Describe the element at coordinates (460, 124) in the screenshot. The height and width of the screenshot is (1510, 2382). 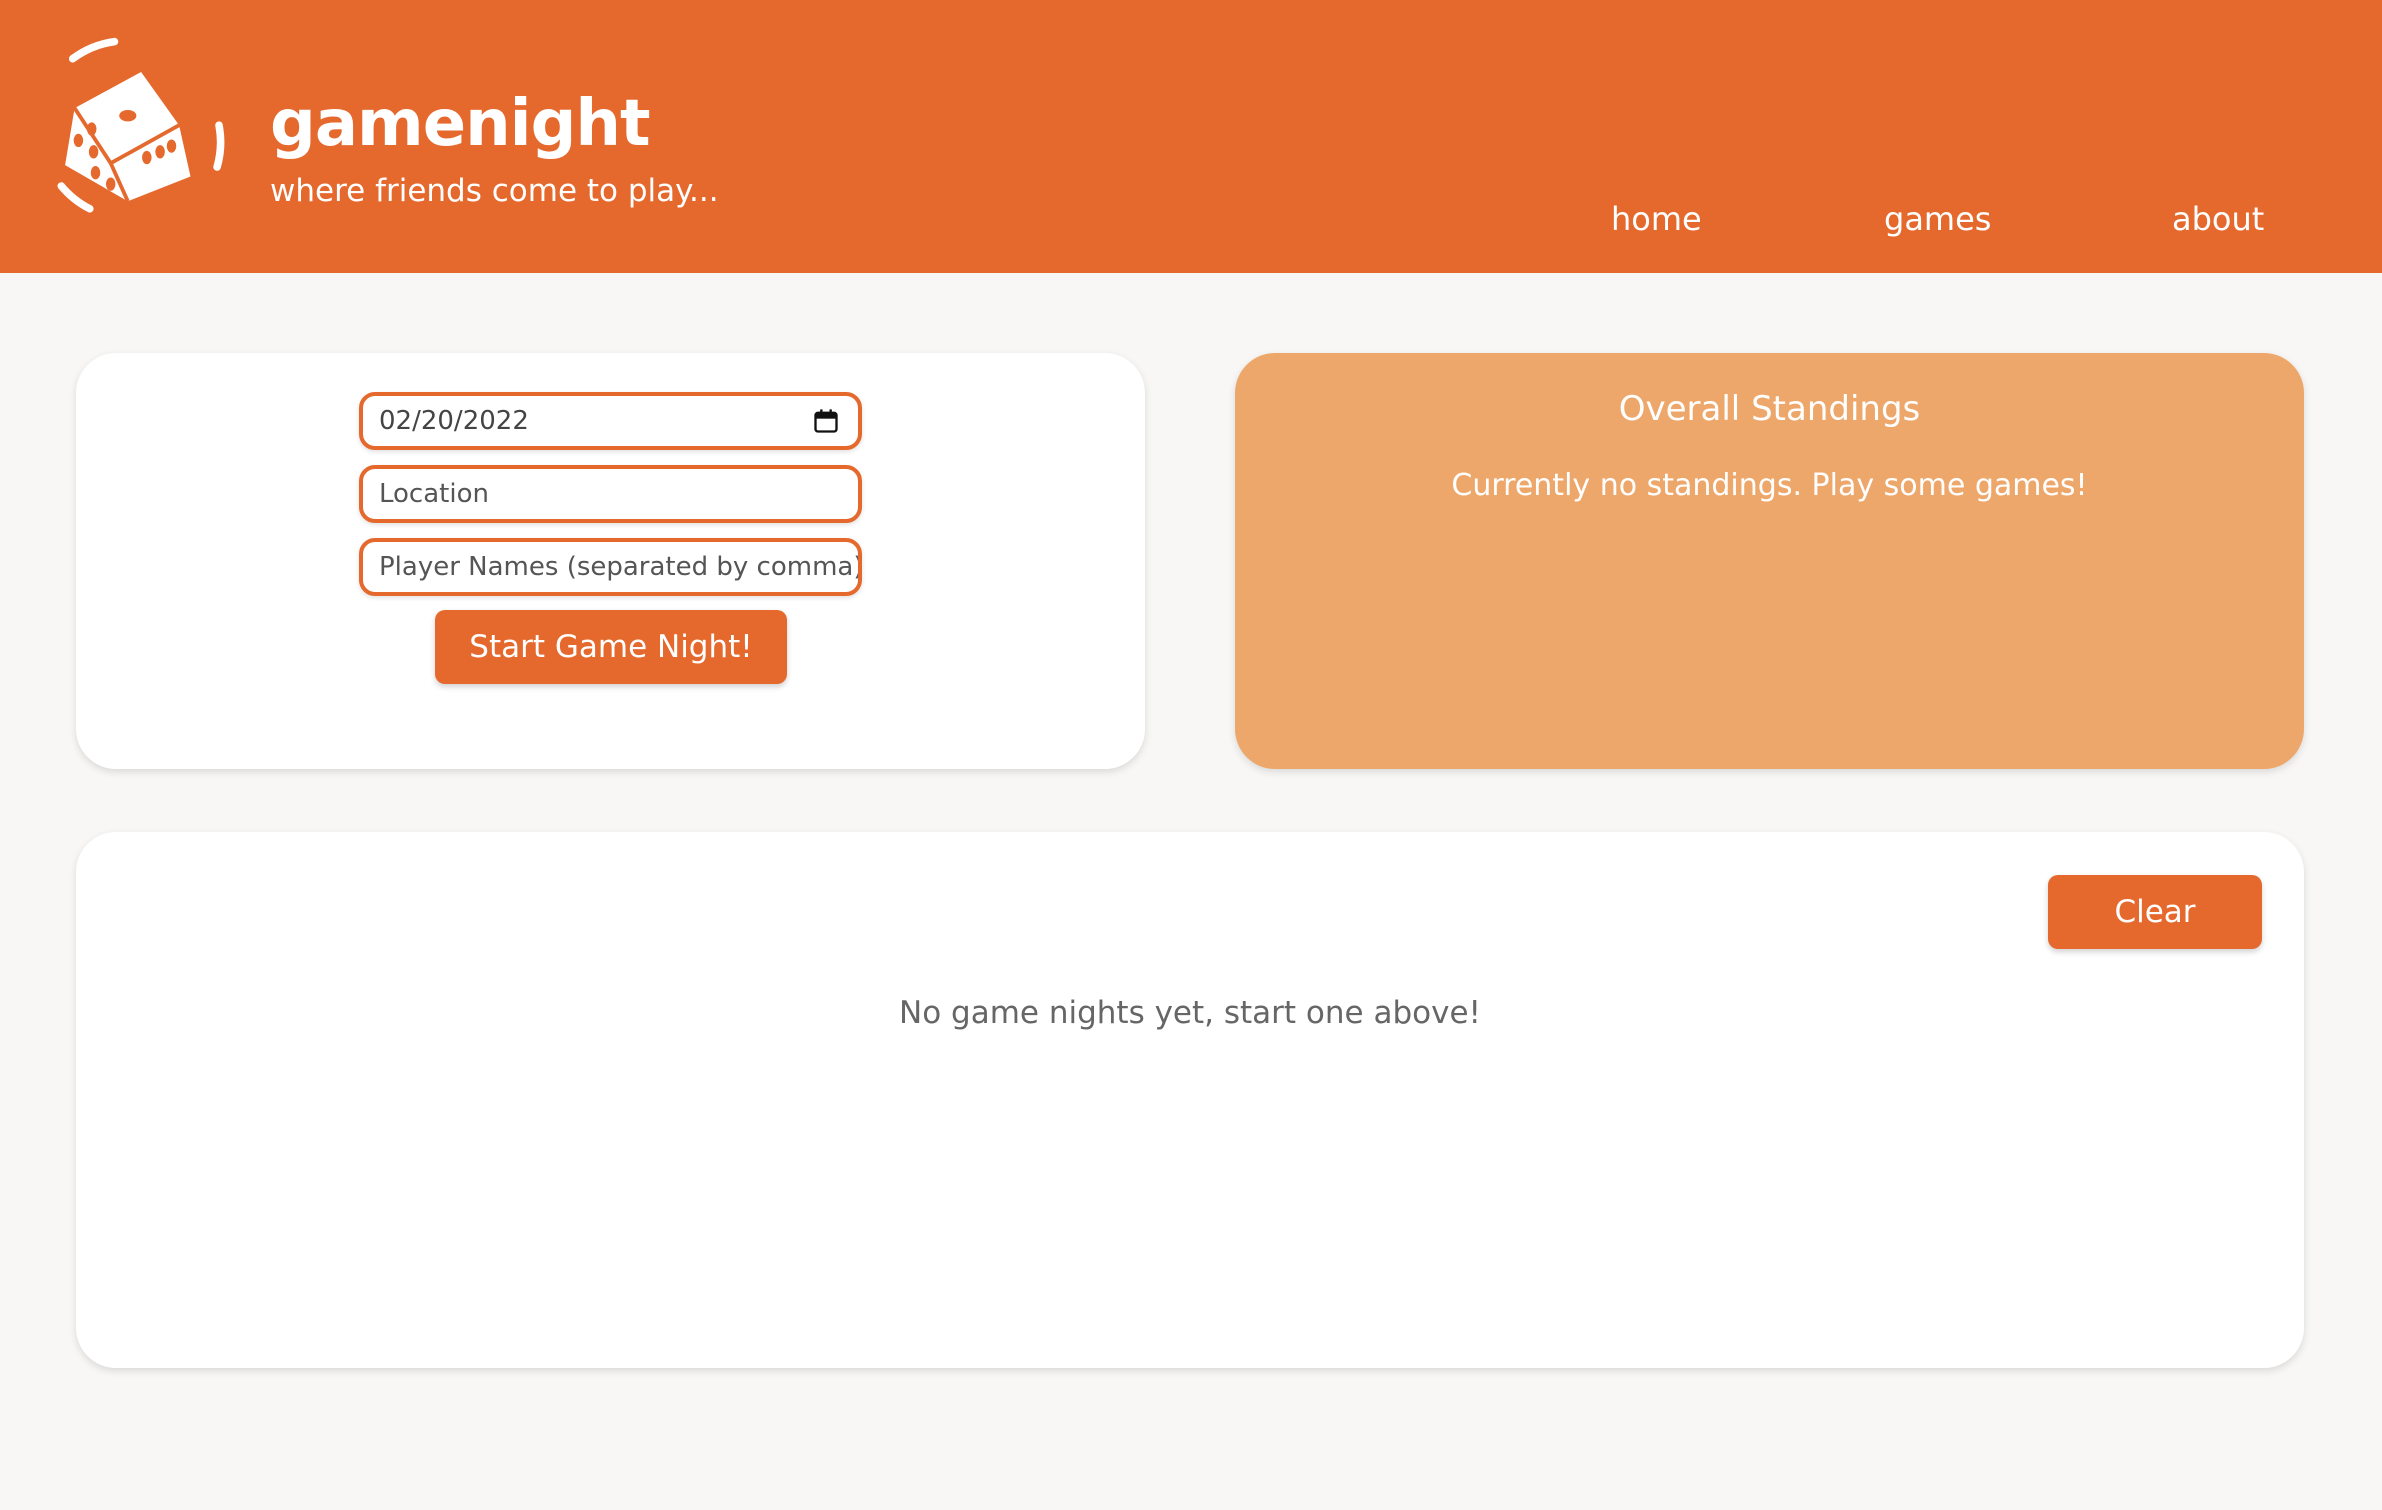
I see `site-title: gamenight` at that location.